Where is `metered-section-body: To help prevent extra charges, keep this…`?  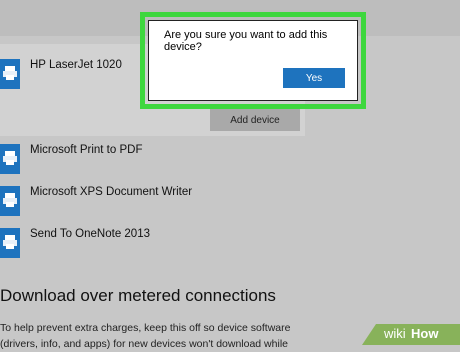
metered-section-body: To help prevent extra charges, keep this… is located at coordinates (145, 336).